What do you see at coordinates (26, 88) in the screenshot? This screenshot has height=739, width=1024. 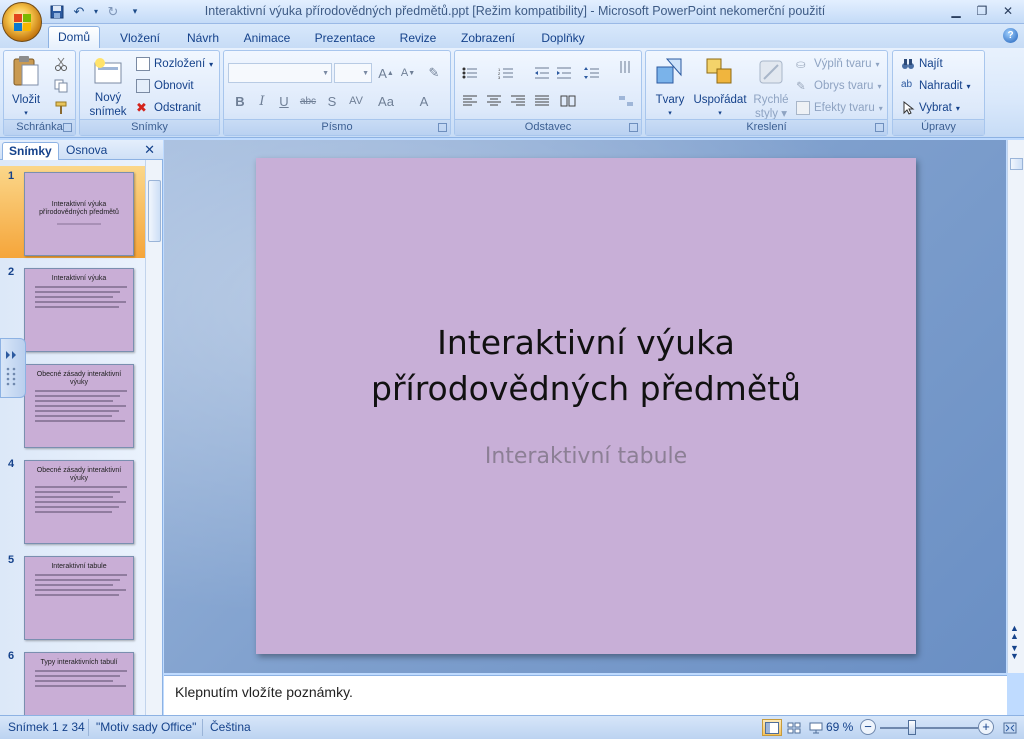 I see `paste-button: Vložit ▾` at bounding box center [26, 88].